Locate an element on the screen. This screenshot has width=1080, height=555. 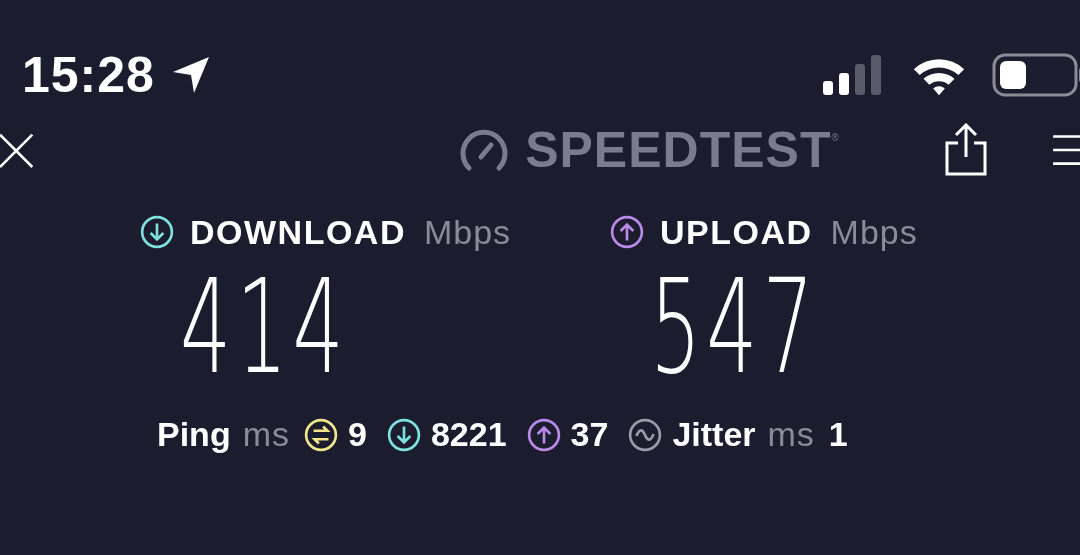
ping-label: Ping is located at coordinates (194, 434).